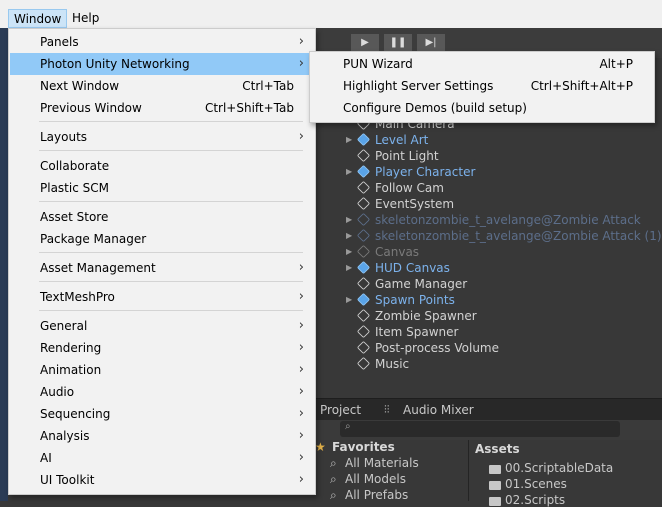  Describe the element at coordinates (162, 326) in the screenshot. I see `menu-item-general: General ›` at that location.